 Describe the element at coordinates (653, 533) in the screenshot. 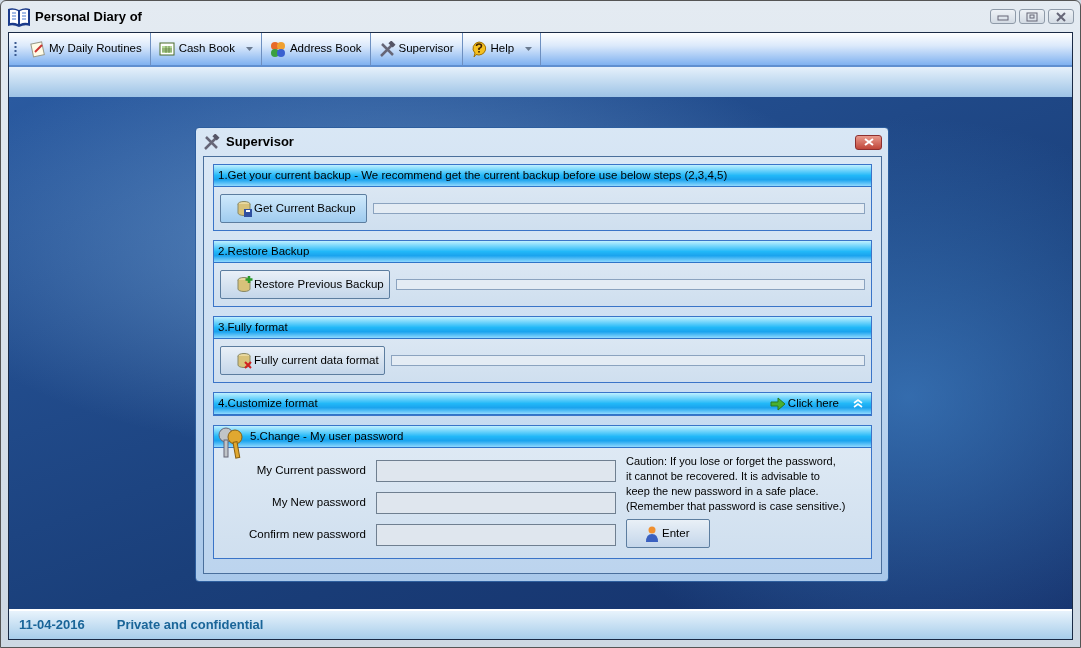

I see `user-icon` at that location.